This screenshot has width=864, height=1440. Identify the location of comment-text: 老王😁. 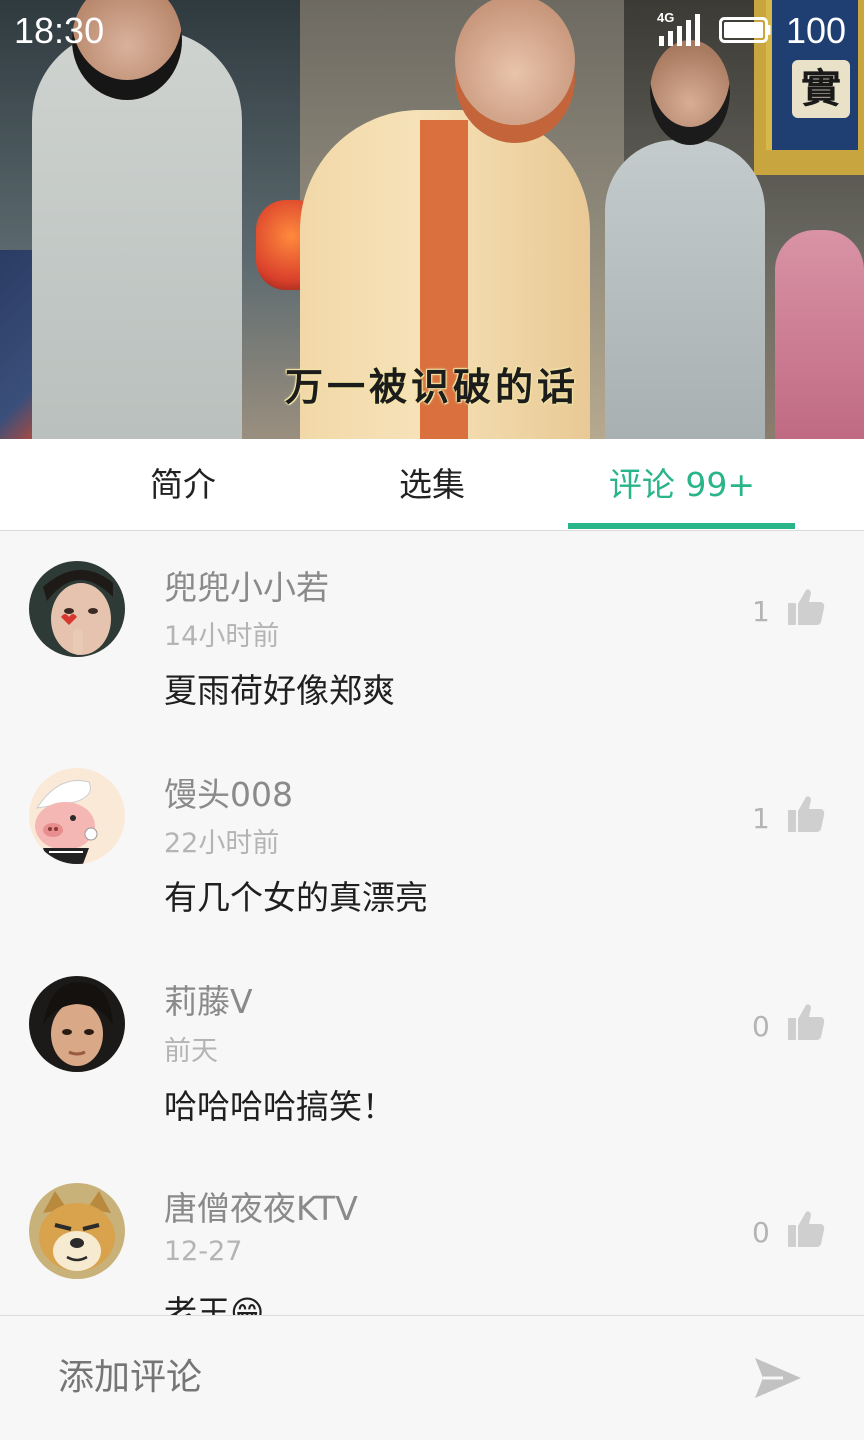
(214, 1304).